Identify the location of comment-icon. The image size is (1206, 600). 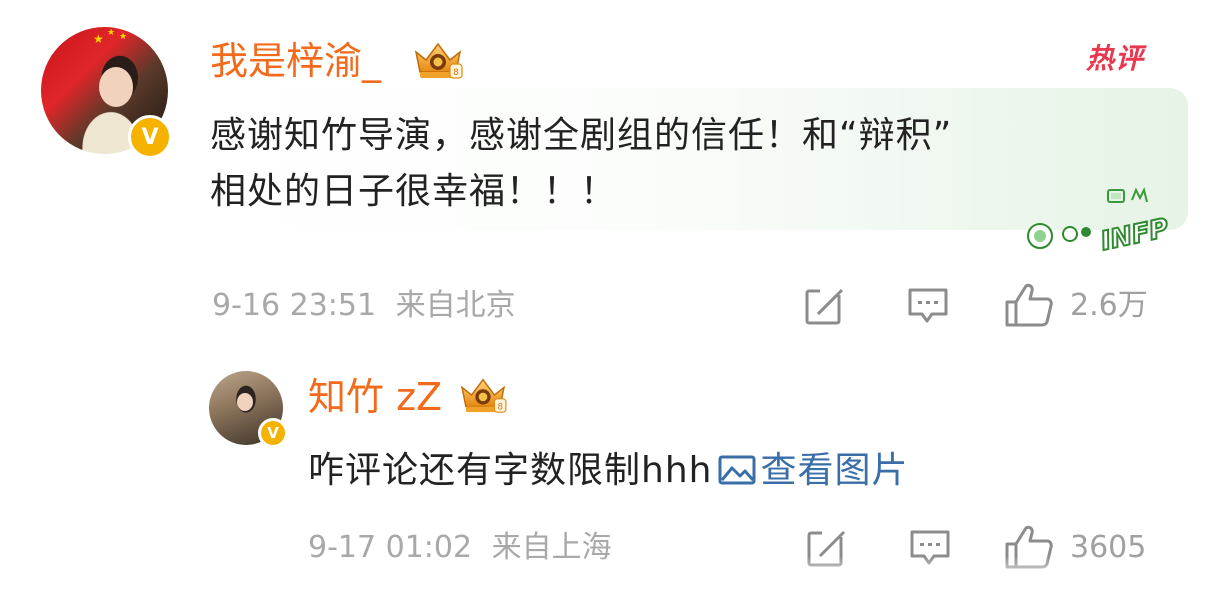
(928, 306).